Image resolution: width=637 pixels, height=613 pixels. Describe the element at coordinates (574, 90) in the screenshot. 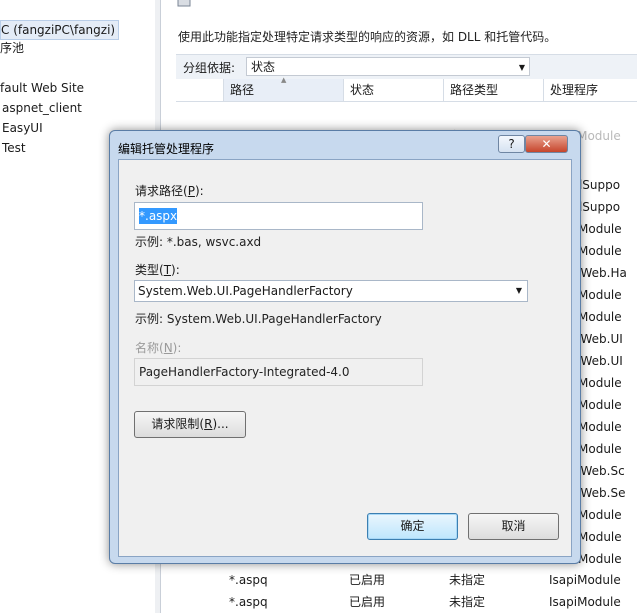

I see `column-header-label: 处理程序` at that location.